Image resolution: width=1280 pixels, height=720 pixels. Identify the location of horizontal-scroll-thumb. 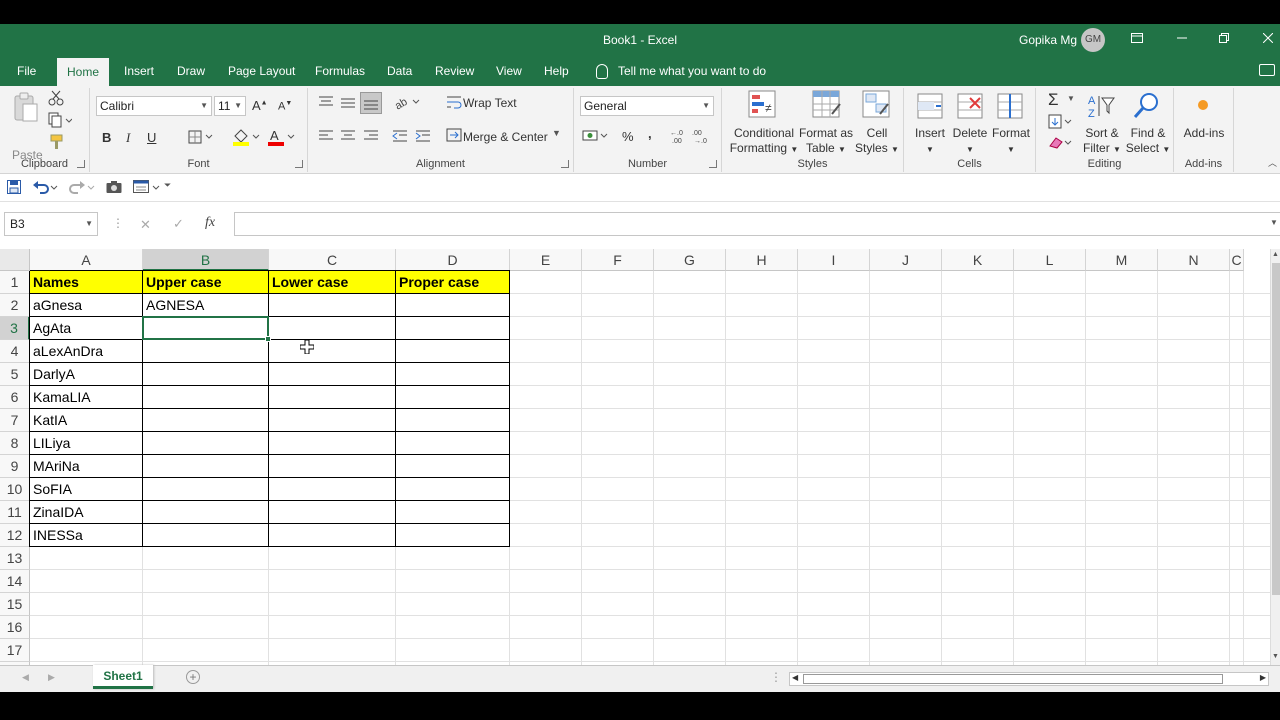
(1013, 679).